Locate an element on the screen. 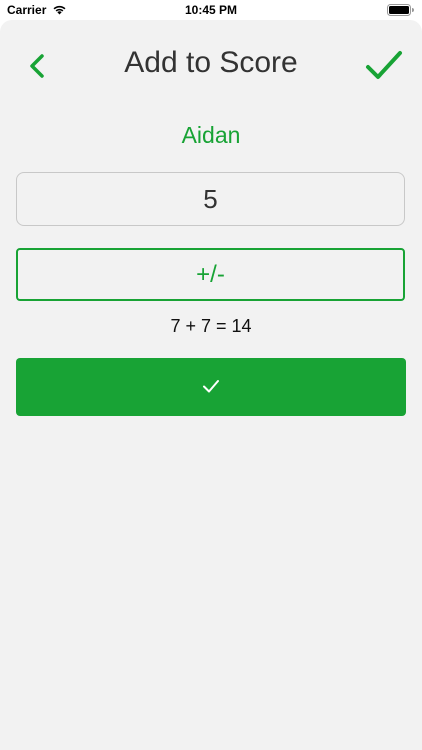 The width and height of the screenshot is (422, 750). navigation-bar: Add to Score is located at coordinates (211, 66).